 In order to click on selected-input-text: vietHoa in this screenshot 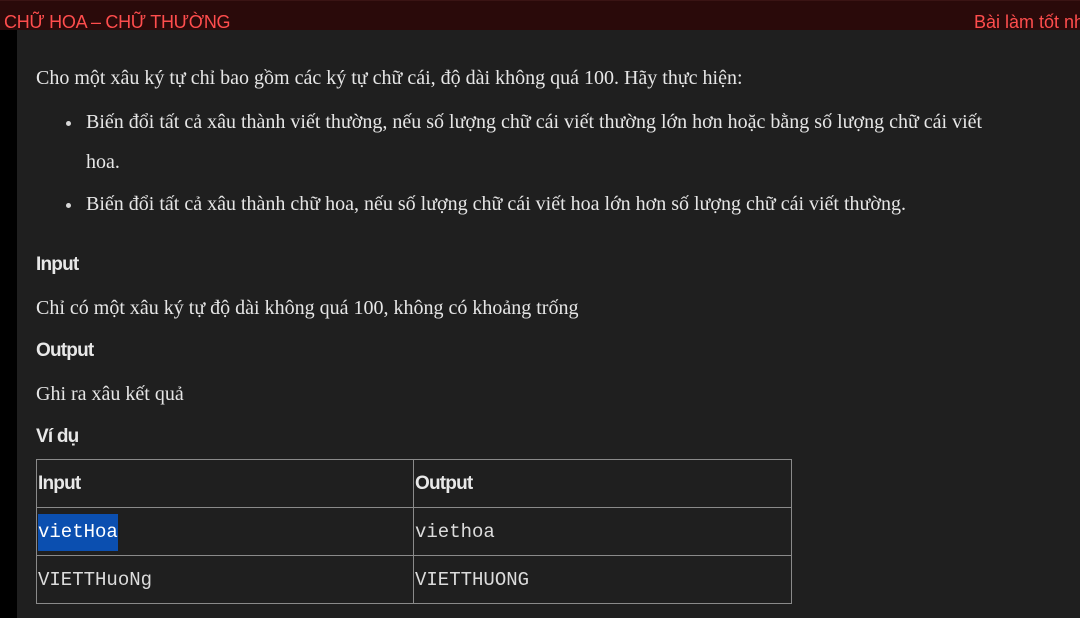, I will do `click(78, 532)`.